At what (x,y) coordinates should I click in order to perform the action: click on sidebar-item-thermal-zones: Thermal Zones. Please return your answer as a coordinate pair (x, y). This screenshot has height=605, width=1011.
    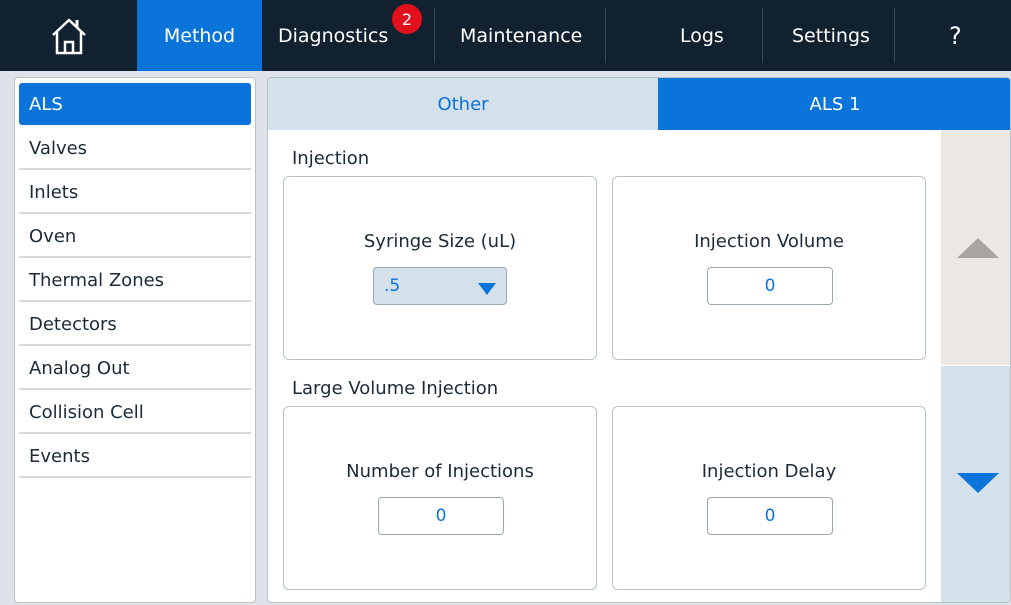
    Looking at the image, I should click on (135, 281).